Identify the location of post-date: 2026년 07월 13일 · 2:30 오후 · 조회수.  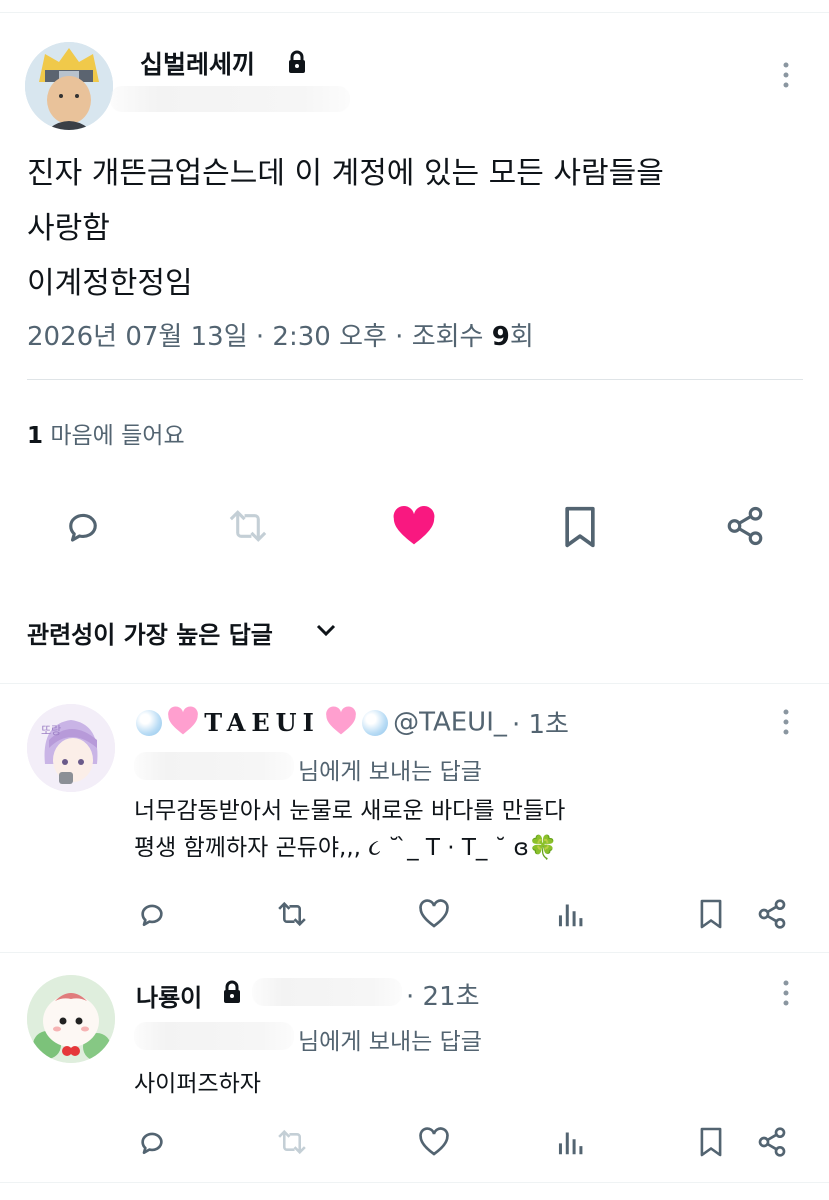
(259, 337).